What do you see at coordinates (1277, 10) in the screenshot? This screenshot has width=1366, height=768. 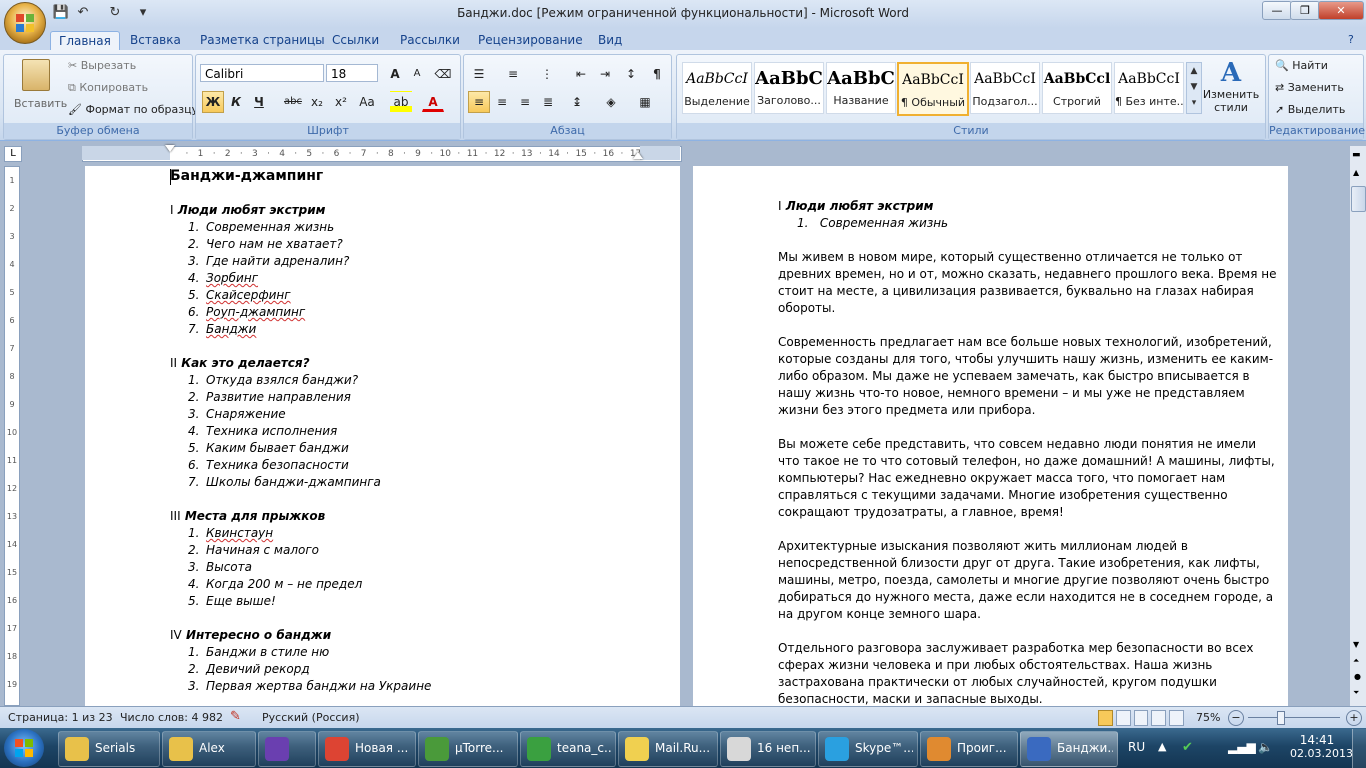 I see `minimize-button: —` at bounding box center [1277, 10].